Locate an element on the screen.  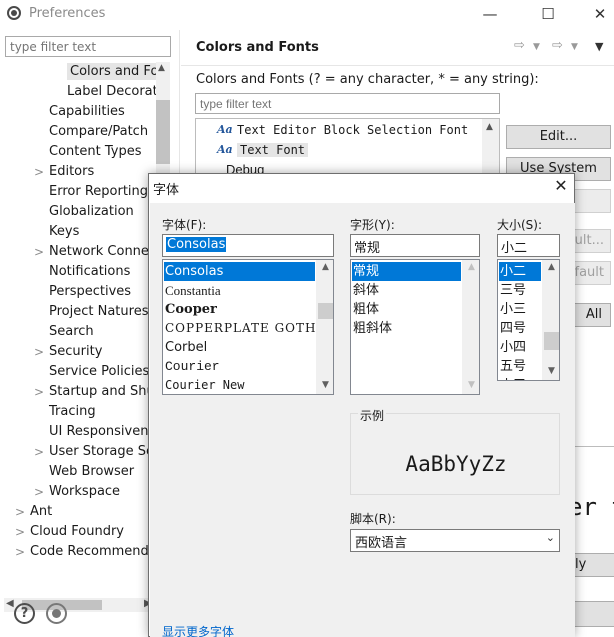
script-select: 西欧语言 ⌄ is located at coordinates (455, 540).